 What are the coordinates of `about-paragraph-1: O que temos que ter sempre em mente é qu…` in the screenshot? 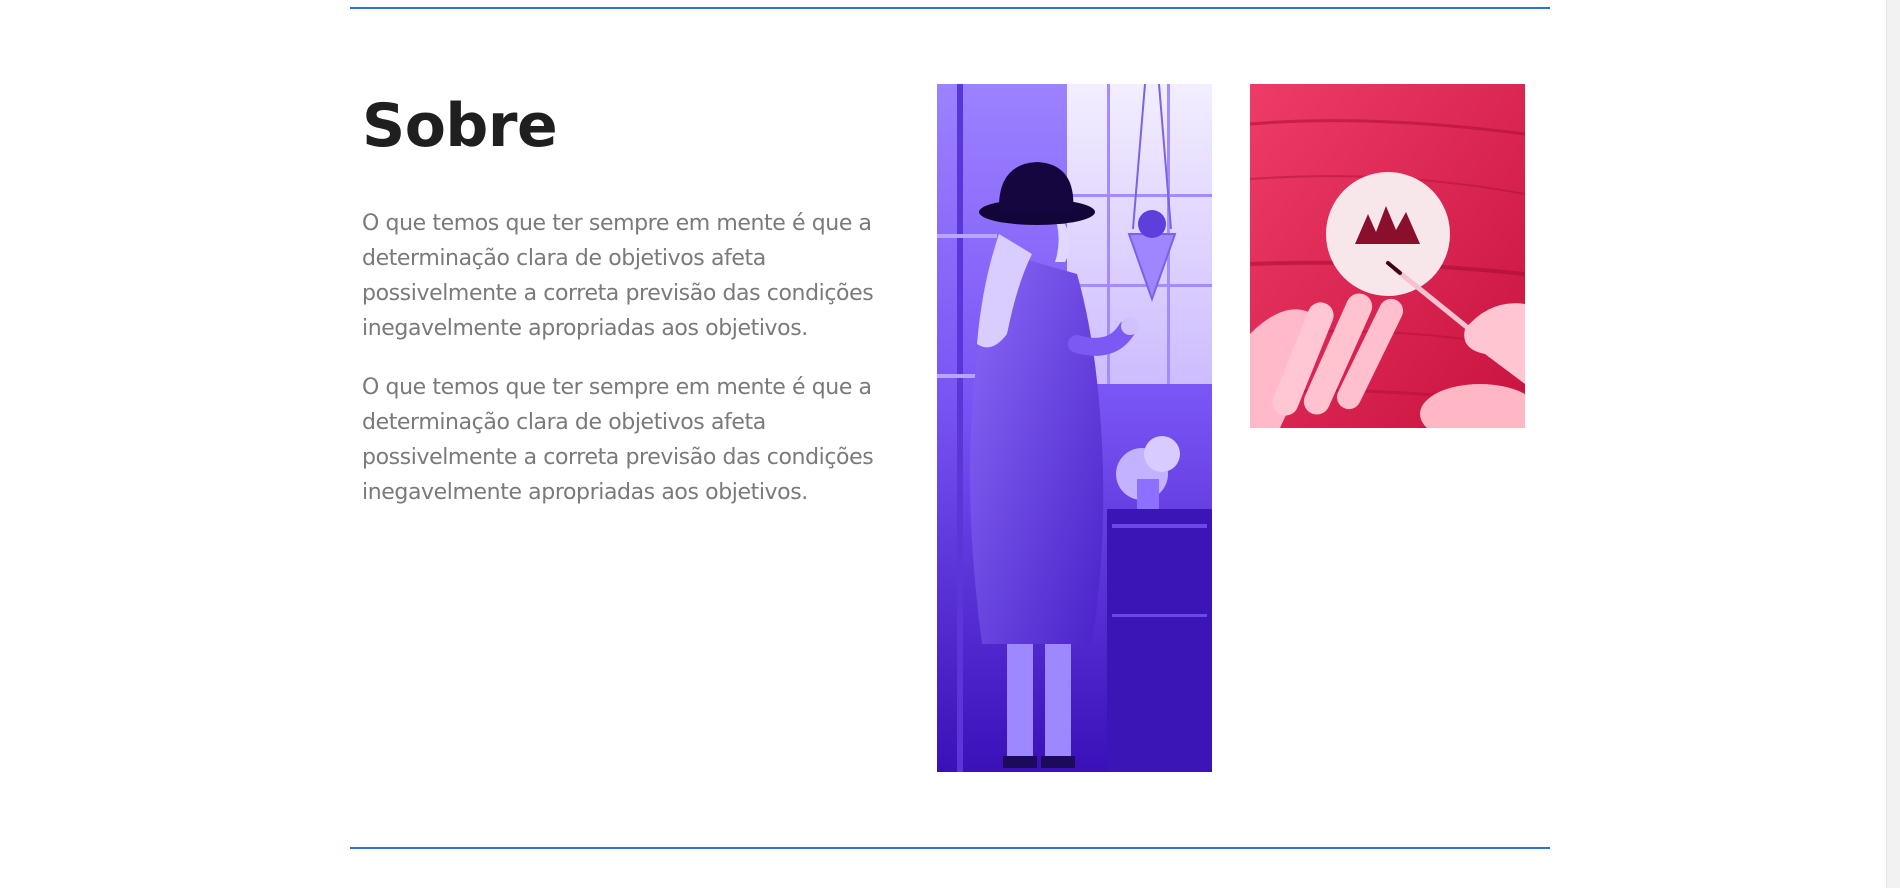 It's located at (618, 276).